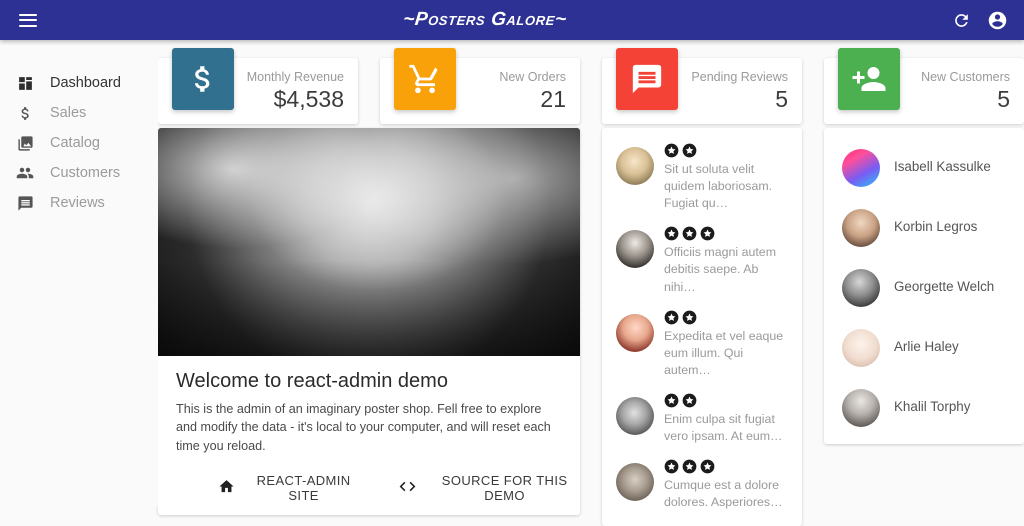 Image resolution: width=1024 pixels, height=526 pixels. I want to click on stat-label: Monthly Revenue, so click(295, 76).